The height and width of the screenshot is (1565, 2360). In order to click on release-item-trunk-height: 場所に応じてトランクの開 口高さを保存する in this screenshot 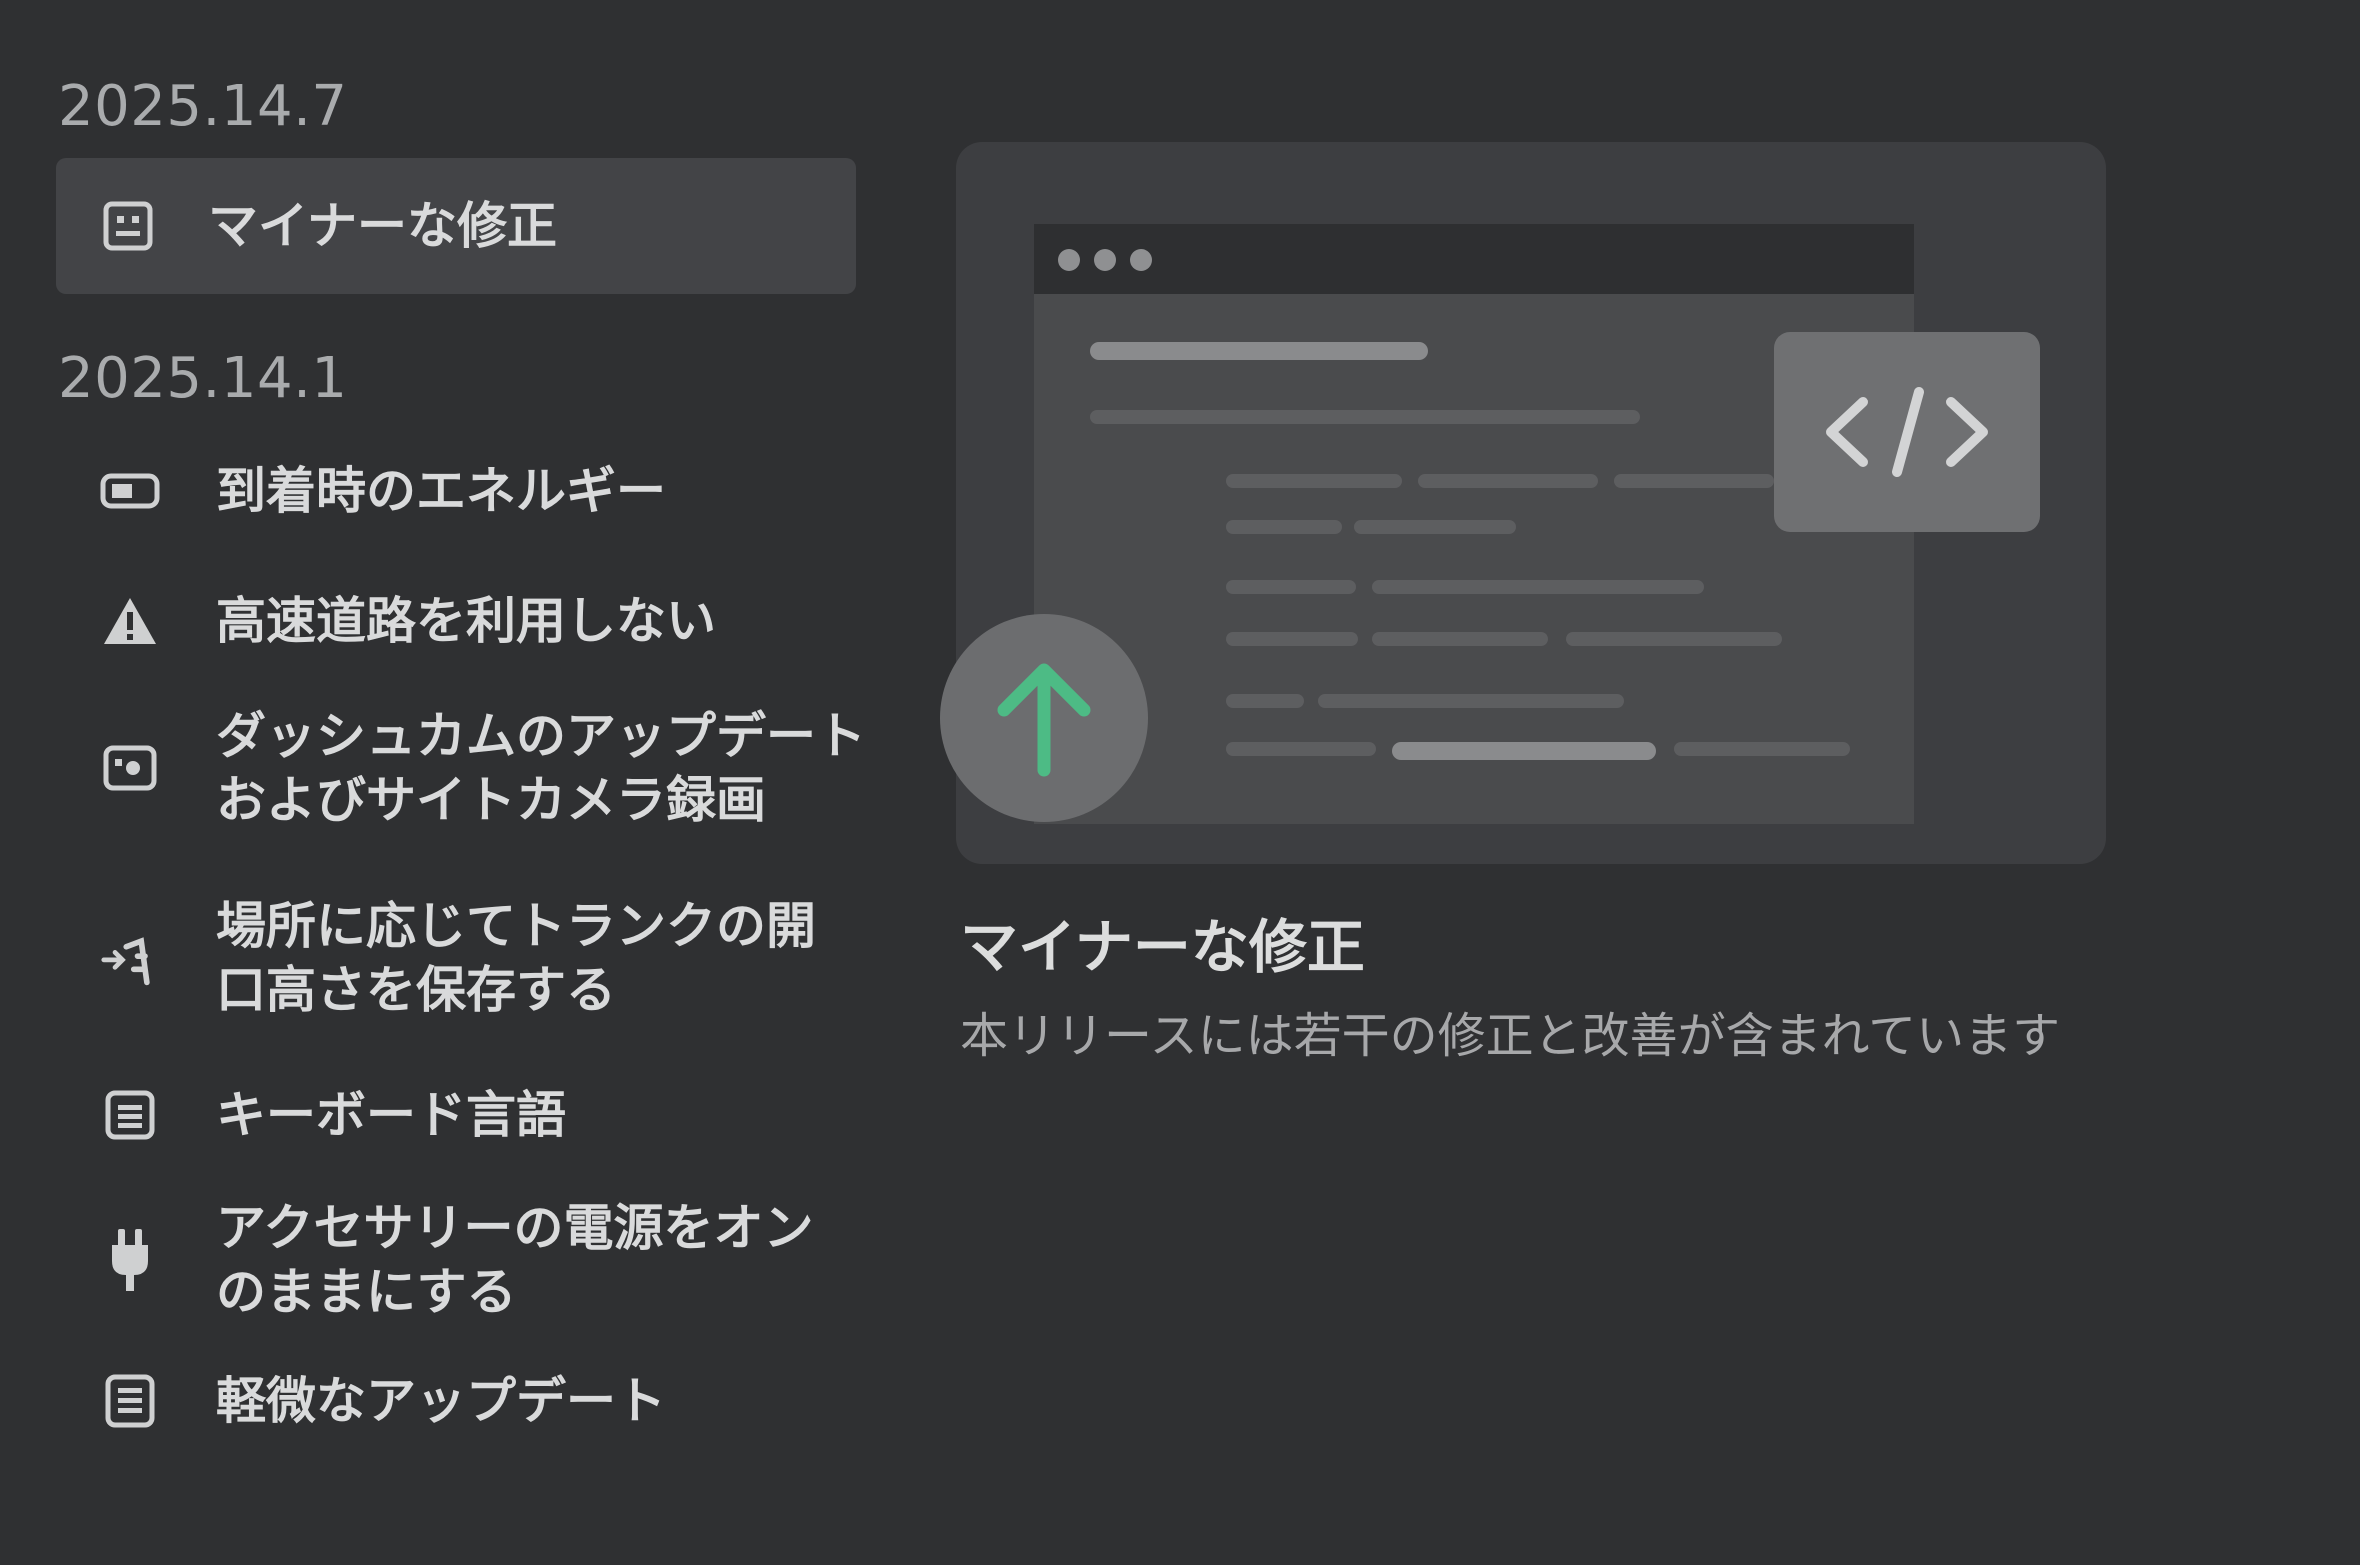, I will do `click(466, 958)`.